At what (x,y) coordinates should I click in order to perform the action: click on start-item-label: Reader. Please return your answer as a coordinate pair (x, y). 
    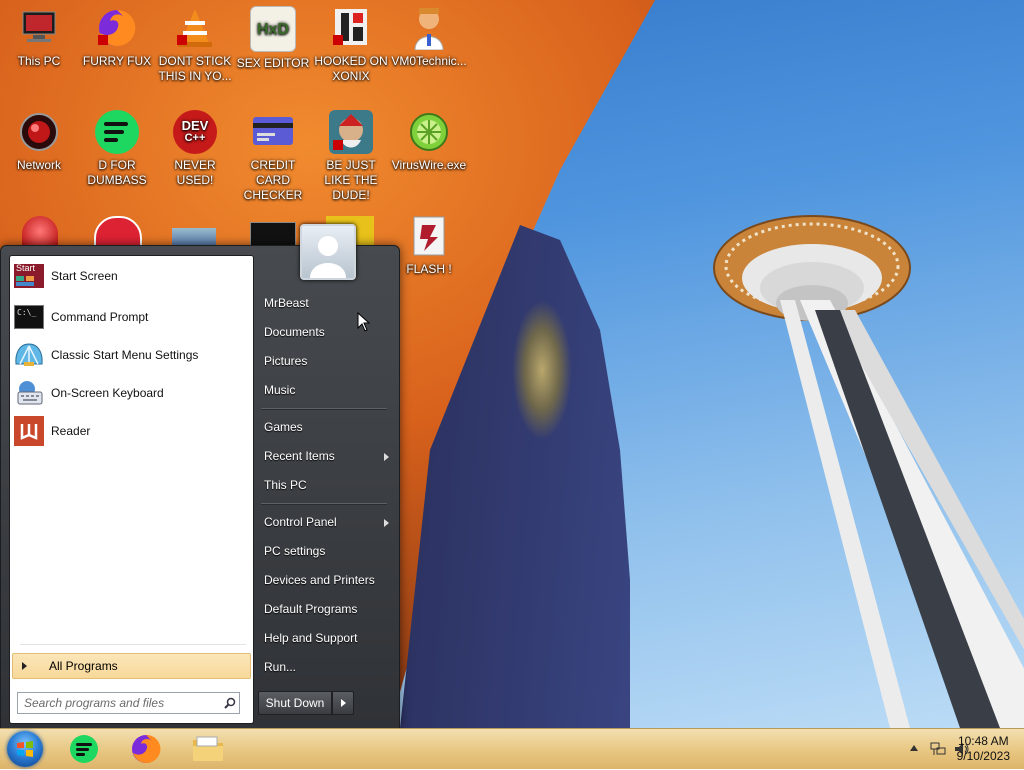
    Looking at the image, I should click on (71, 431).